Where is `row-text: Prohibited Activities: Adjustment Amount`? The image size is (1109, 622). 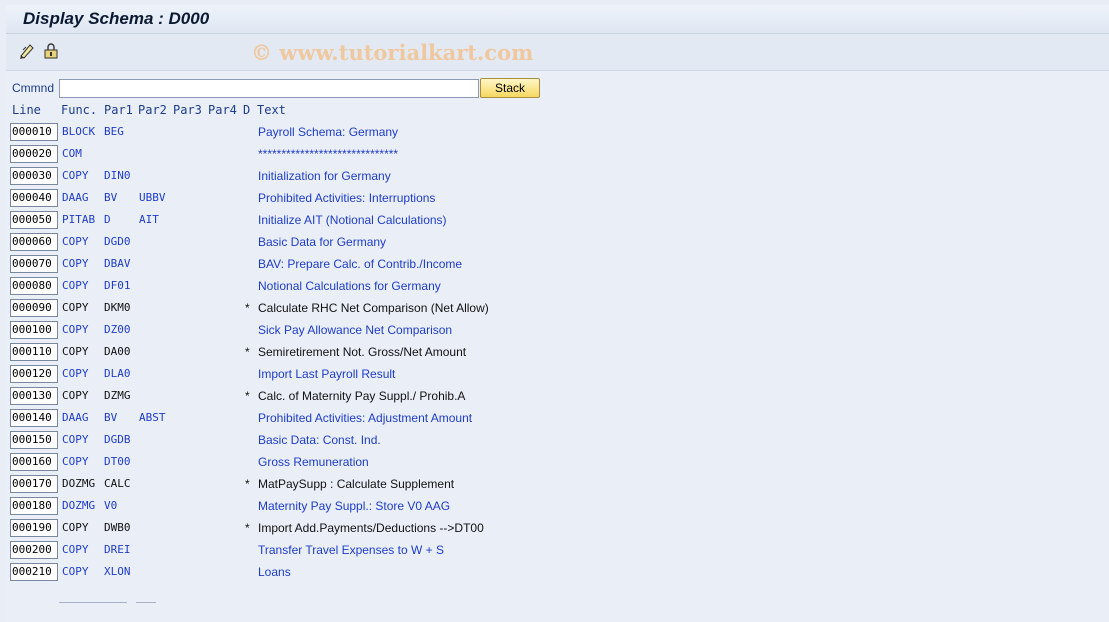 row-text: Prohibited Activities: Adjustment Amount is located at coordinates (365, 418).